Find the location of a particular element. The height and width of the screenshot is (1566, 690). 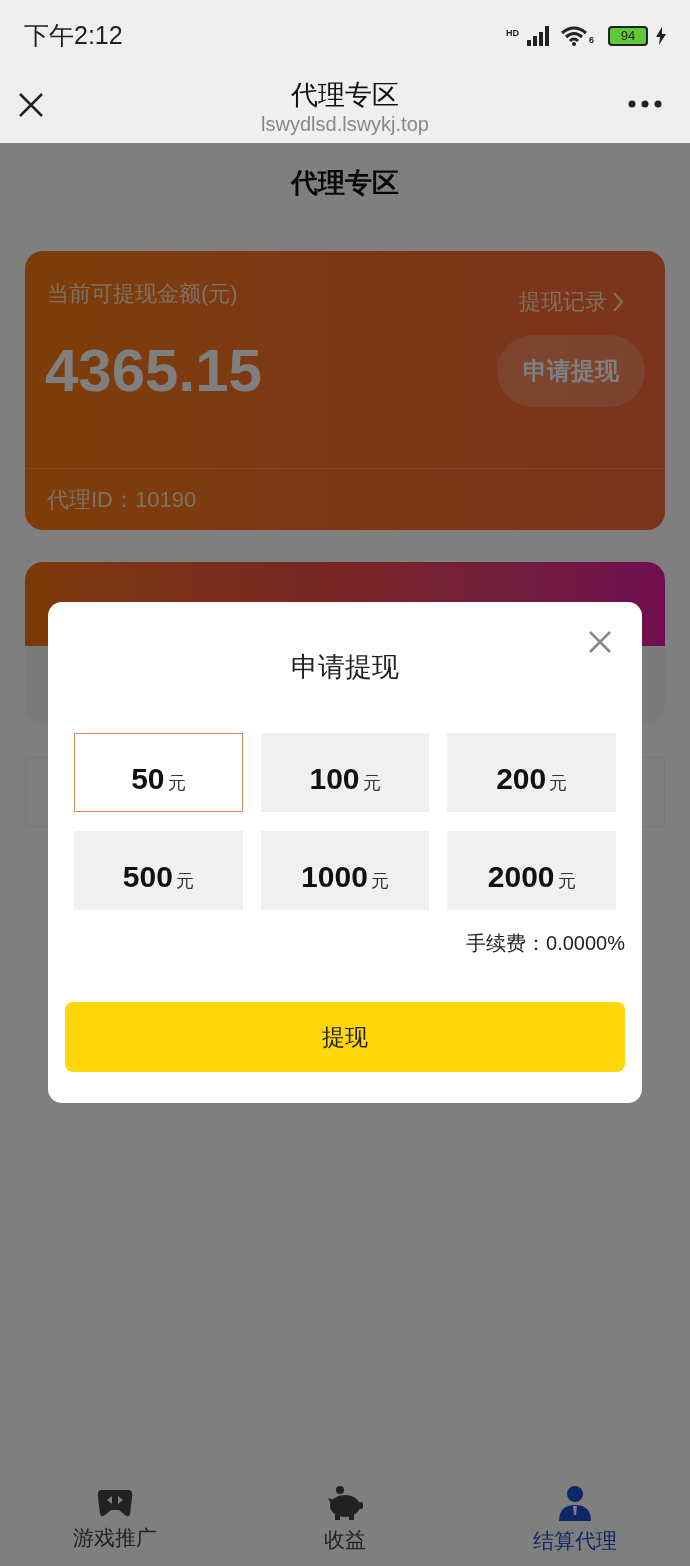

amount-option: 50 元 is located at coordinates (158, 772).